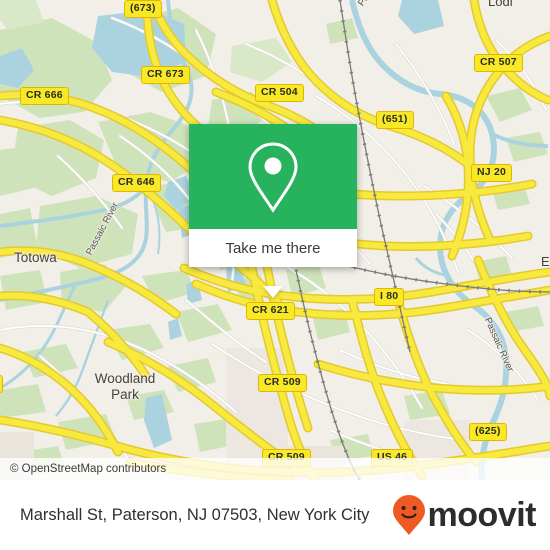  What do you see at coordinates (273, 292) in the screenshot?
I see `popup-pointer` at bounding box center [273, 292].